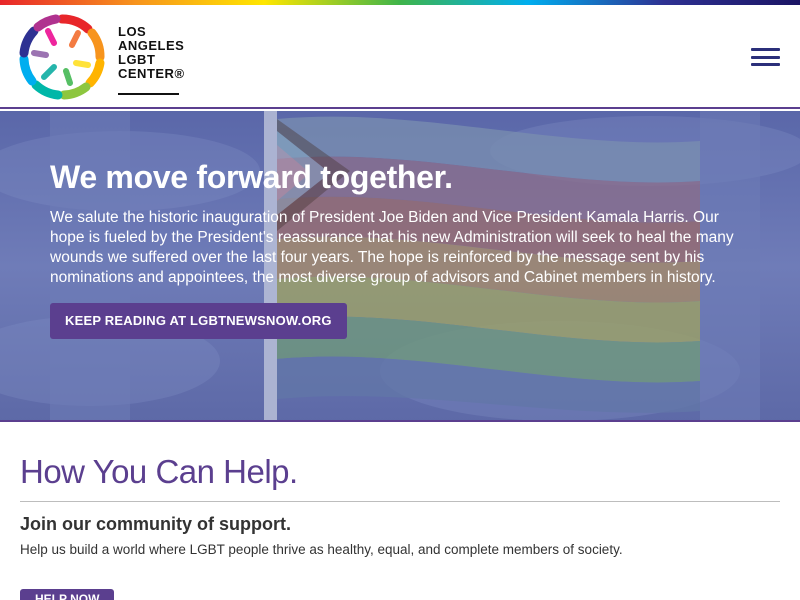 This screenshot has height=600, width=800. Describe the element at coordinates (251, 177) in the screenshot. I see `hero-title: We move forward together.` at that location.